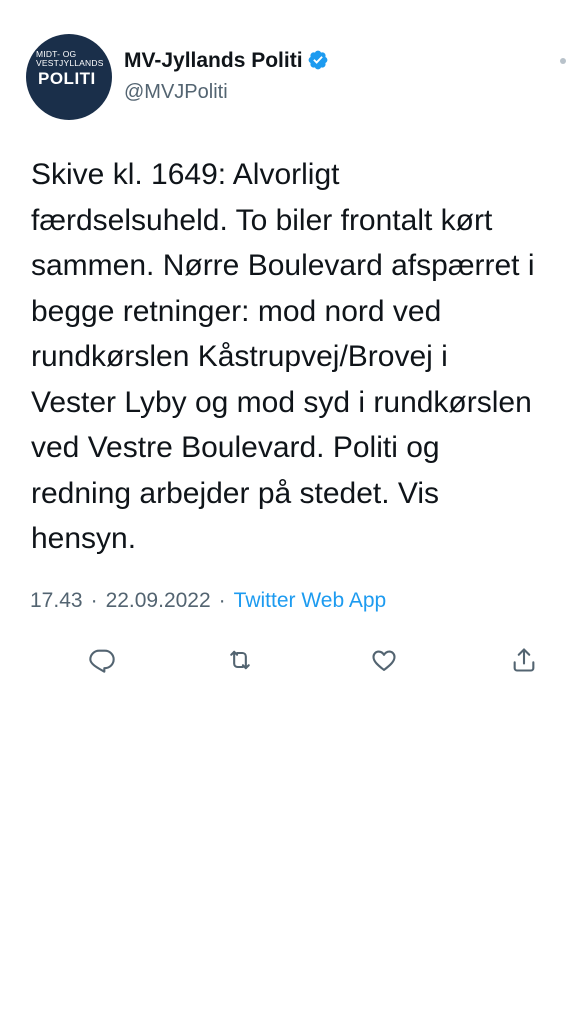  I want to click on reply-icon, so click(102, 661).